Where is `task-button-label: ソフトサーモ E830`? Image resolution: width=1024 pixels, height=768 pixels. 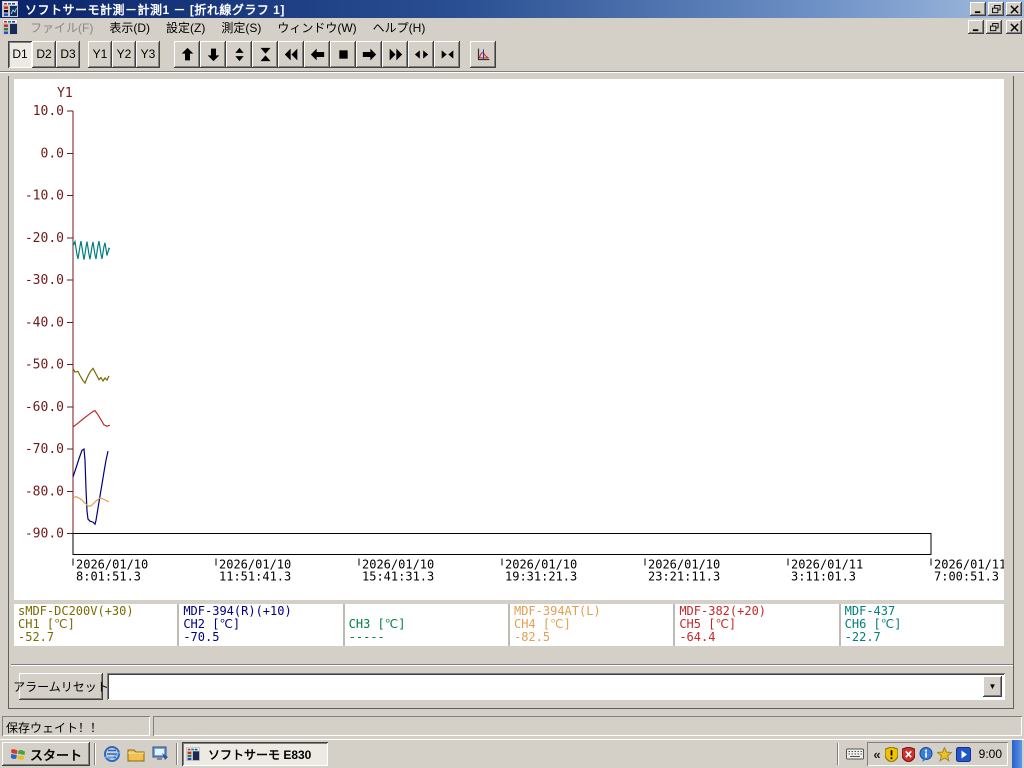
task-button-label: ソフトサーモ E830 is located at coordinates (260, 754).